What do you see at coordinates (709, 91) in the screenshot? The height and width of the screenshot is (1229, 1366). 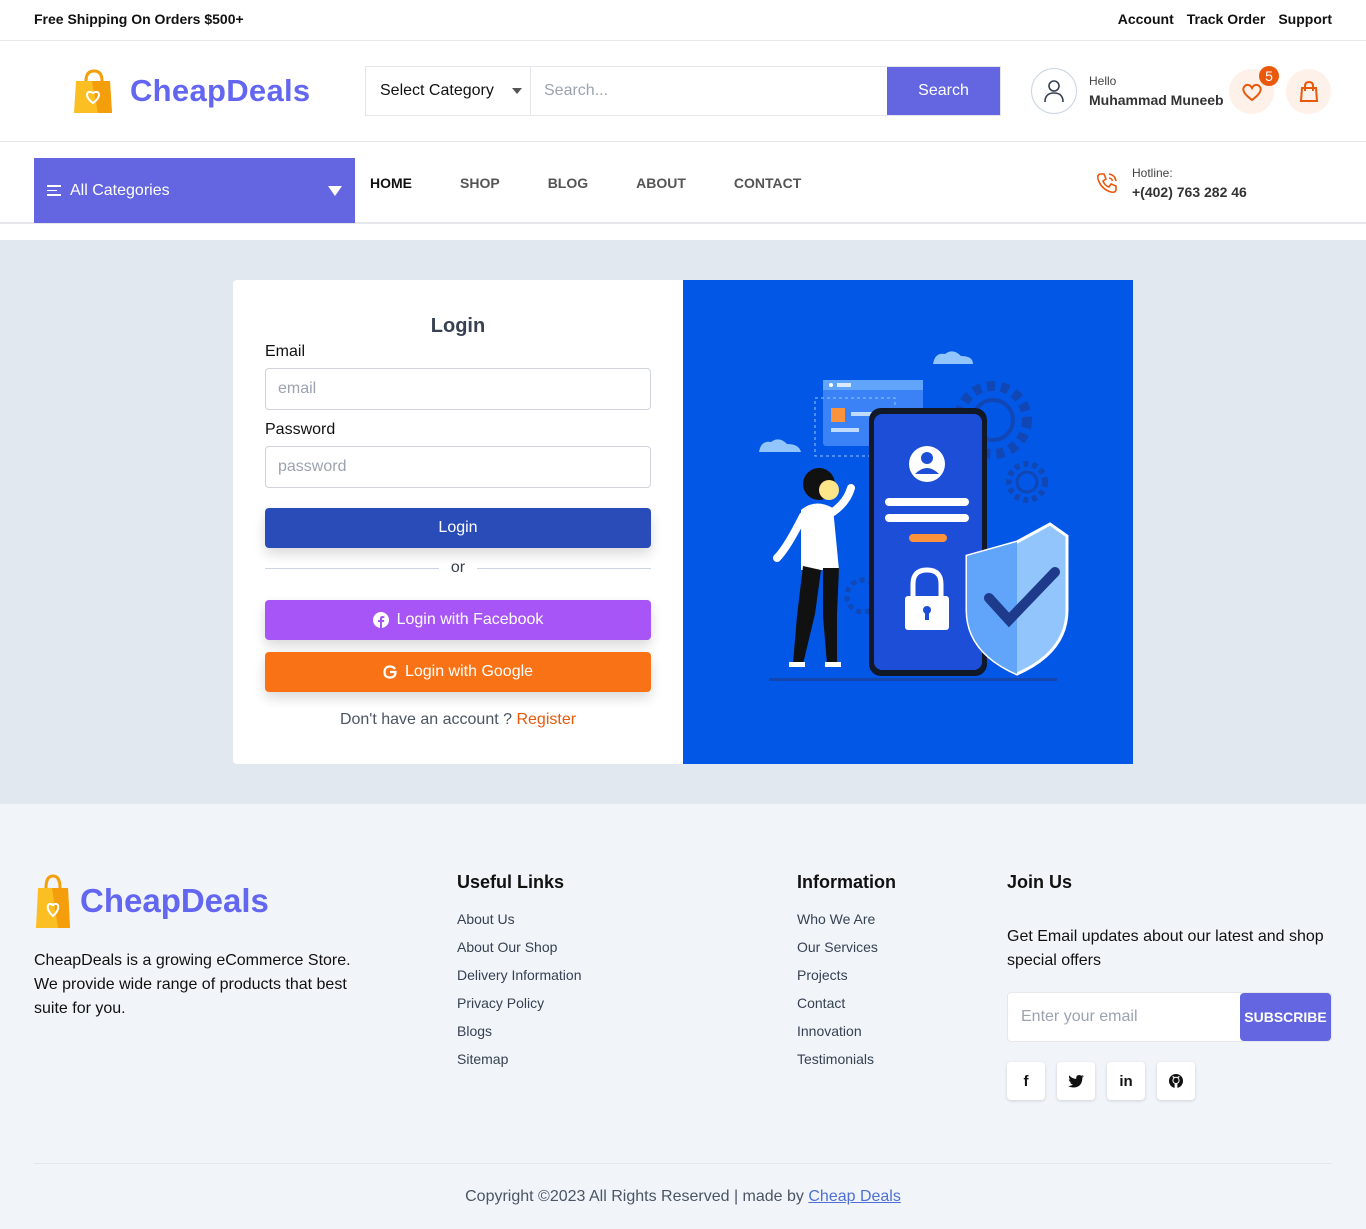 I see `search-input` at bounding box center [709, 91].